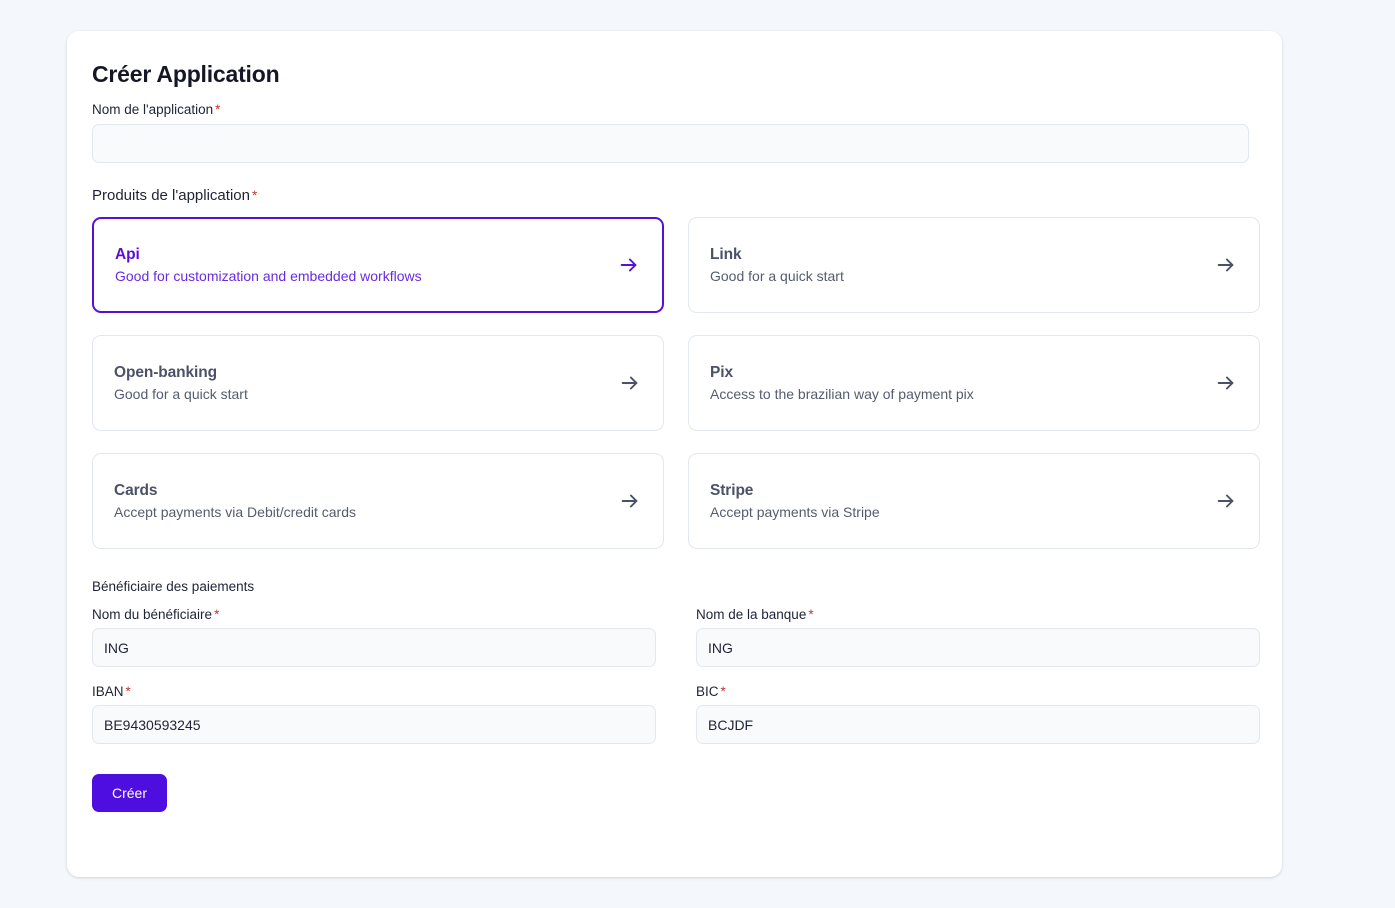 This screenshot has height=908, width=1395. What do you see at coordinates (153, 109) in the screenshot?
I see `app-name-label-text: Nom de l'application` at bounding box center [153, 109].